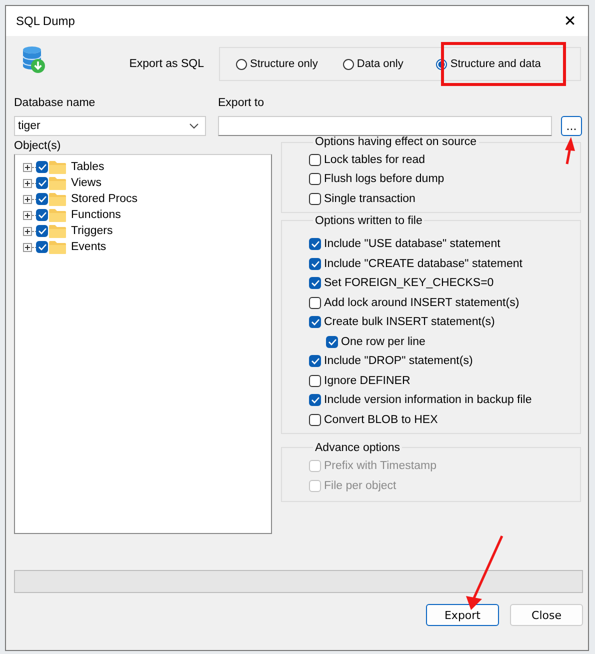  What do you see at coordinates (104, 199) in the screenshot?
I see `tree-item-label: Stored Procs` at bounding box center [104, 199].